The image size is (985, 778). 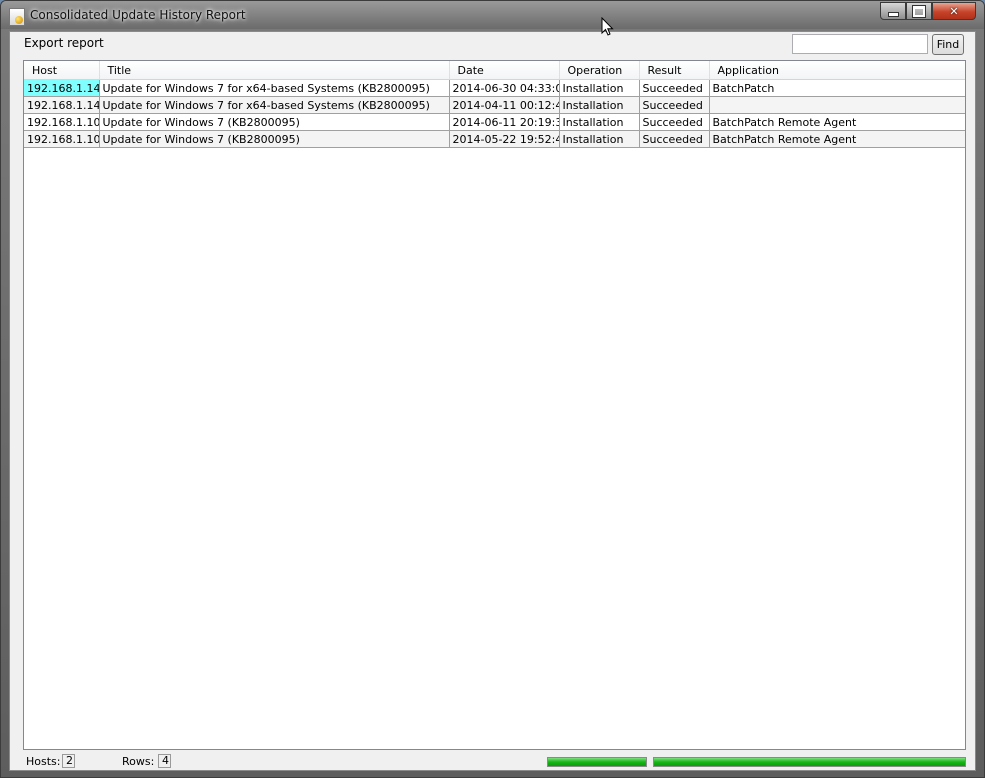 What do you see at coordinates (674, 70) in the screenshot?
I see `column-header-result: Result` at bounding box center [674, 70].